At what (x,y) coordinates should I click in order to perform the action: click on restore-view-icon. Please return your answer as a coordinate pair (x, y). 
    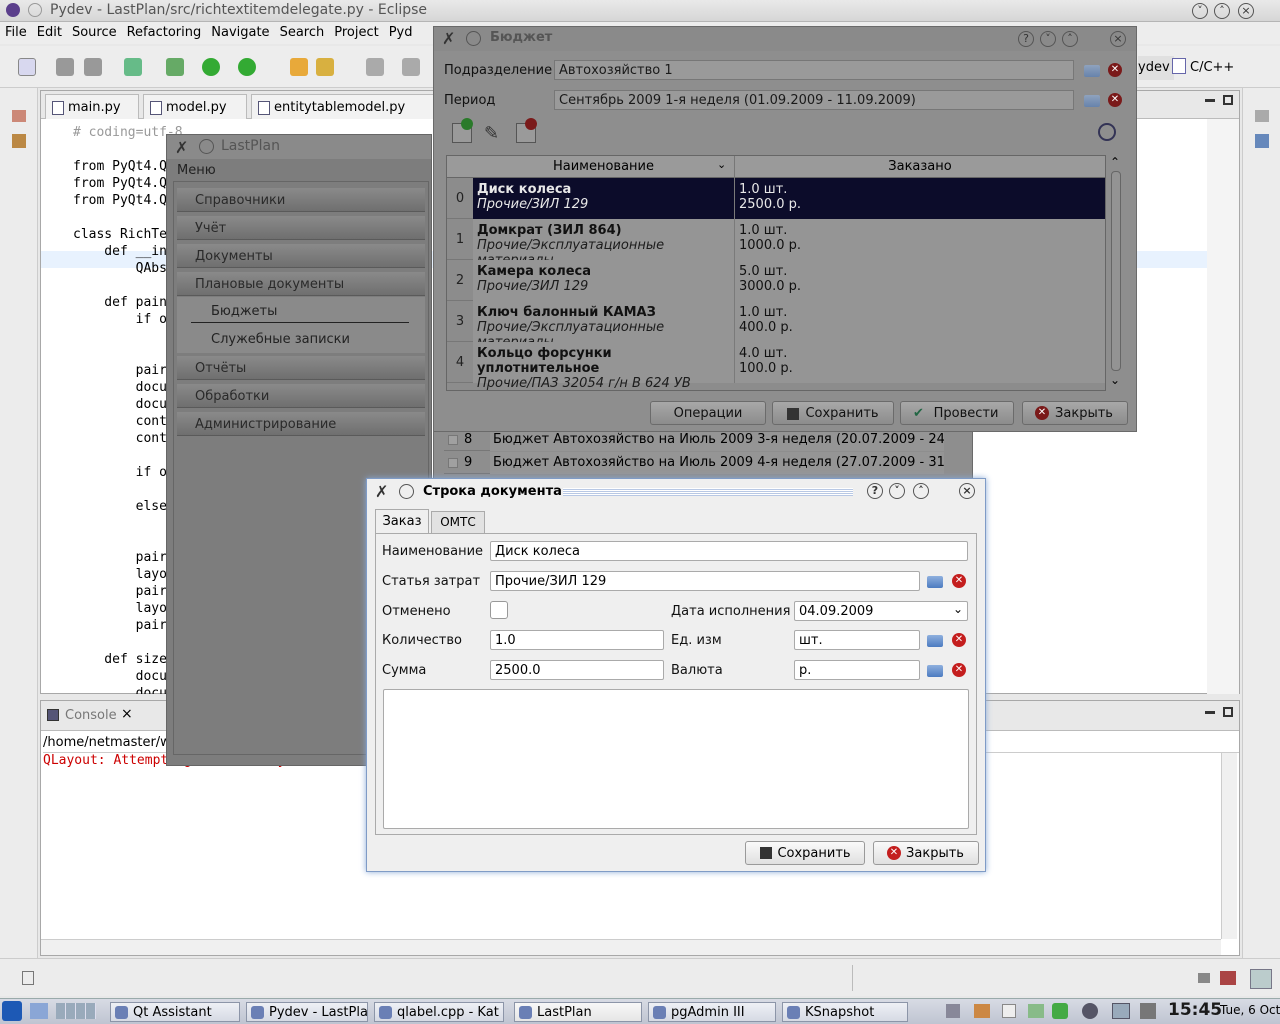
    Looking at the image, I should click on (19, 116).